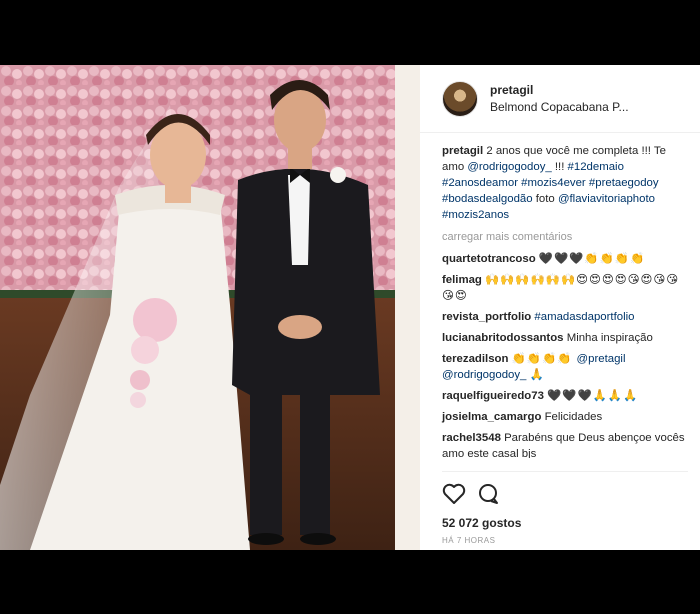 The width and height of the screenshot is (700, 614). What do you see at coordinates (460, 98) in the screenshot?
I see `avatar` at bounding box center [460, 98].